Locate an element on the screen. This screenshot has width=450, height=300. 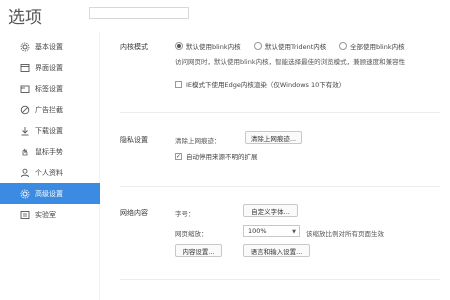
lab-icon is located at coordinates (25, 215).